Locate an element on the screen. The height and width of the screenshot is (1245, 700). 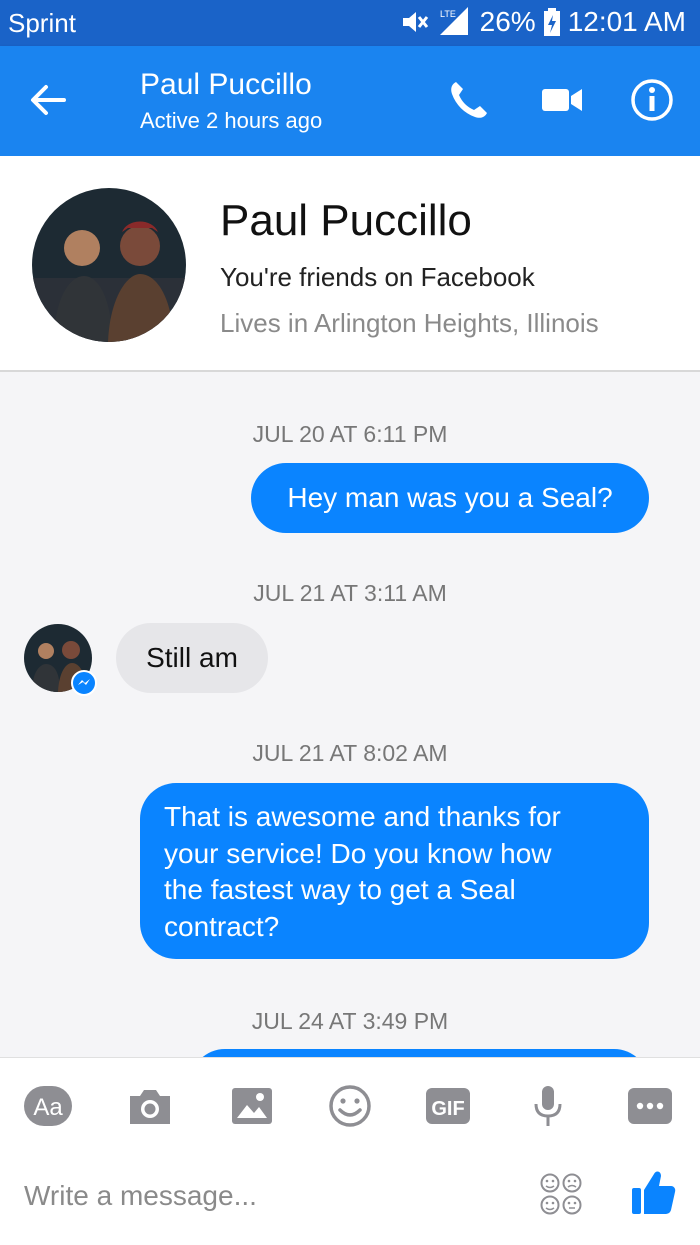
thumbs-up-icon is located at coordinates (653, 1193).